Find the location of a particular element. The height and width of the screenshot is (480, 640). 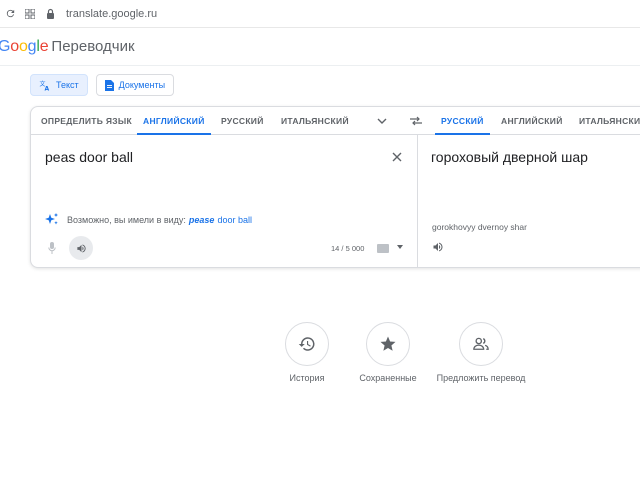

history-icon is located at coordinates (307, 344).